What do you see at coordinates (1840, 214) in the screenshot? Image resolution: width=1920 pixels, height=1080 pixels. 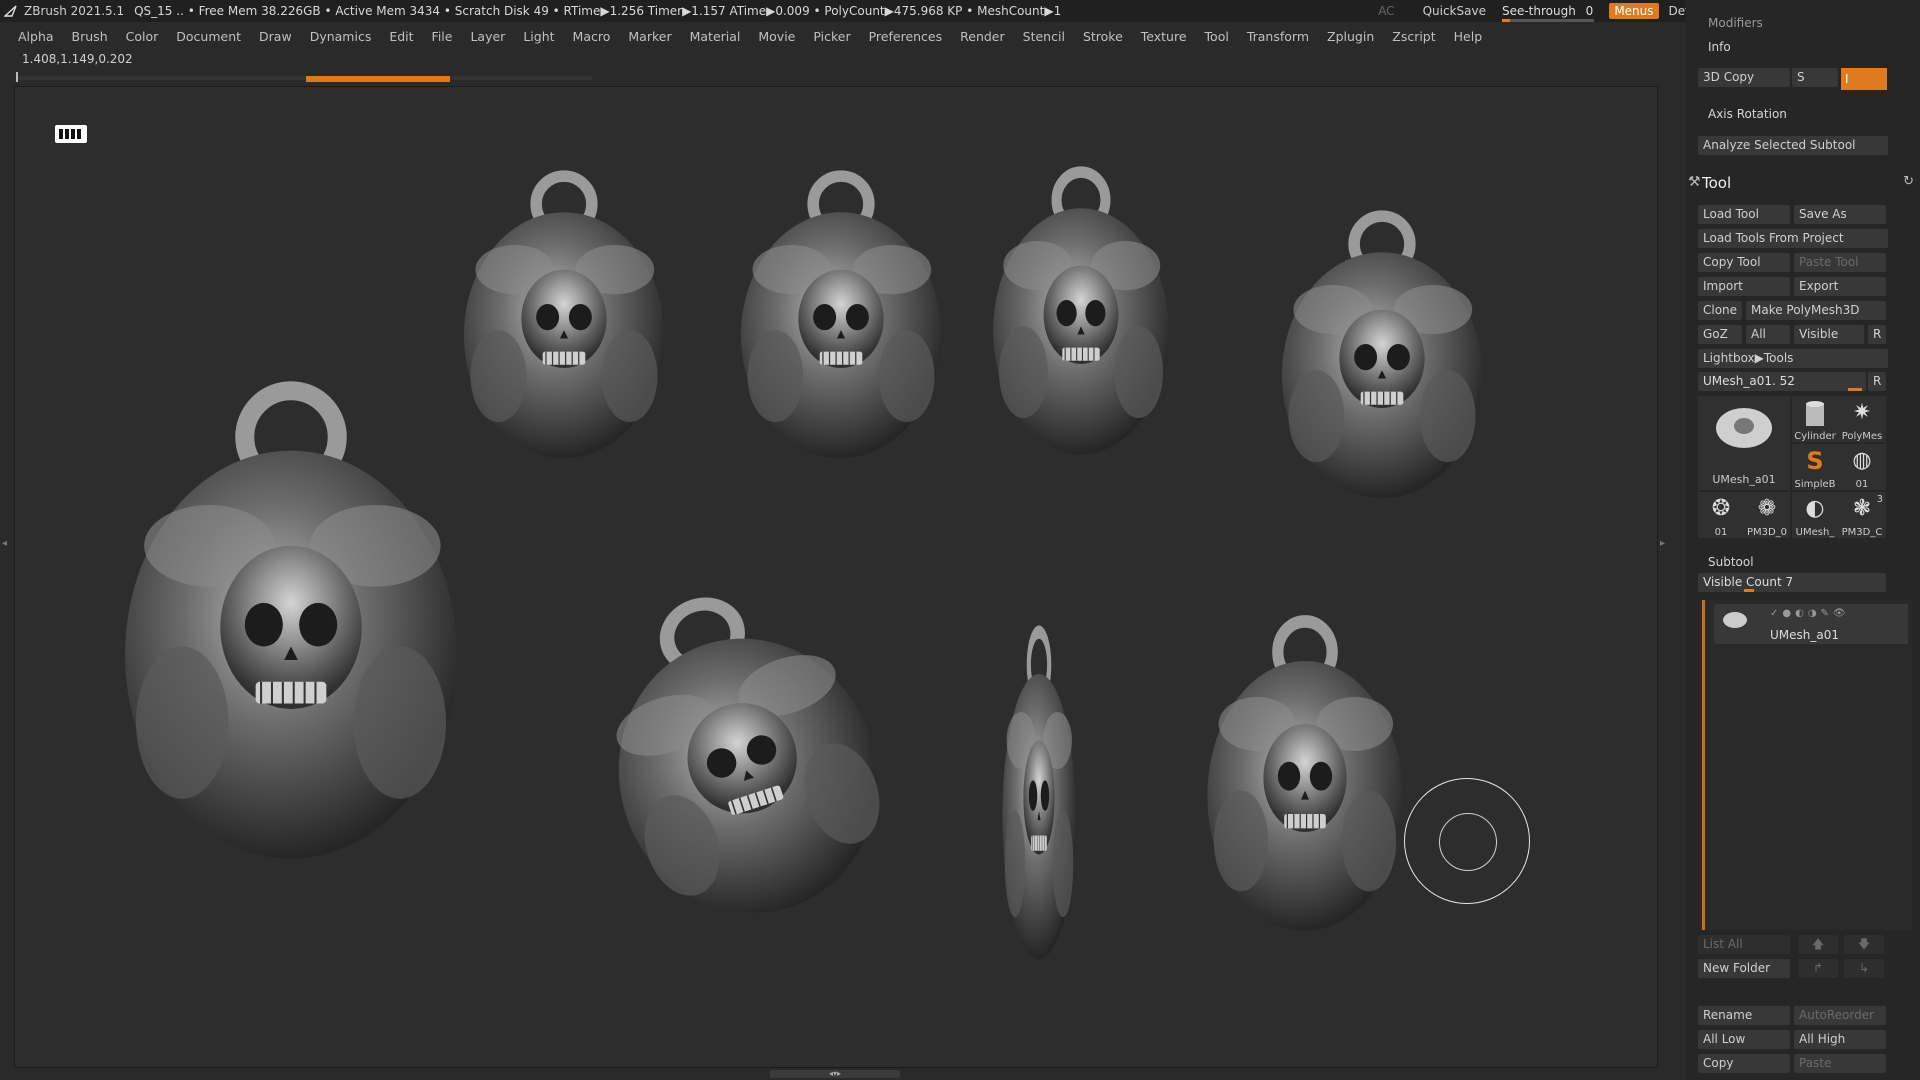 I see `save-as-button: Save As` at bounding box center [1840, 214].